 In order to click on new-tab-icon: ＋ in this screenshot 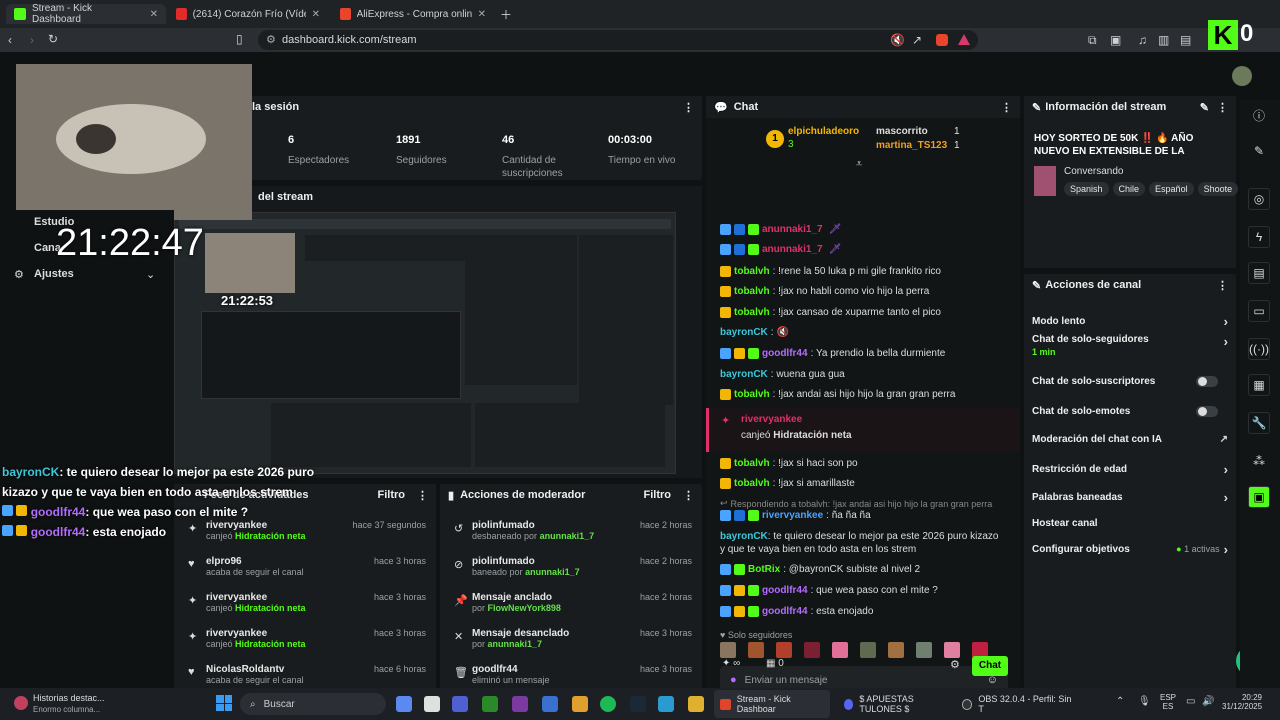, I will do `click(506, 14)`.